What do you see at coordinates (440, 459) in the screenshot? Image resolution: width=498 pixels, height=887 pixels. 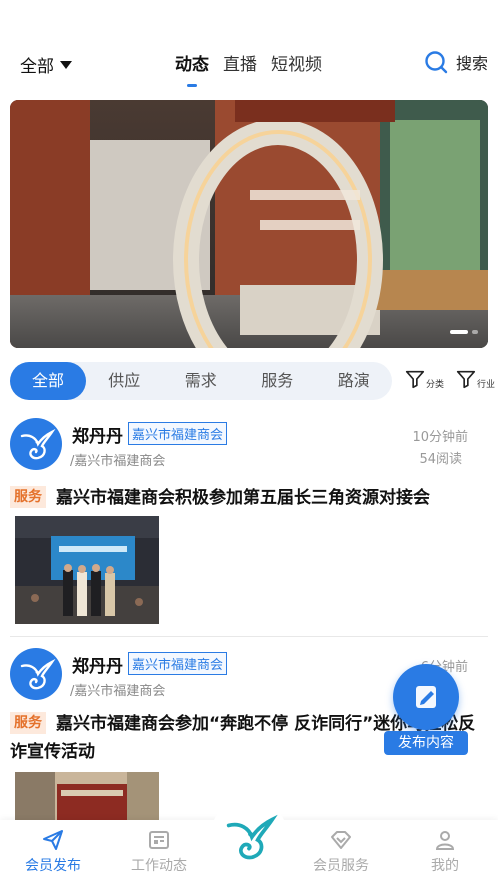 I see `post-reads: 54阅读` at bounding box center [440, 459].